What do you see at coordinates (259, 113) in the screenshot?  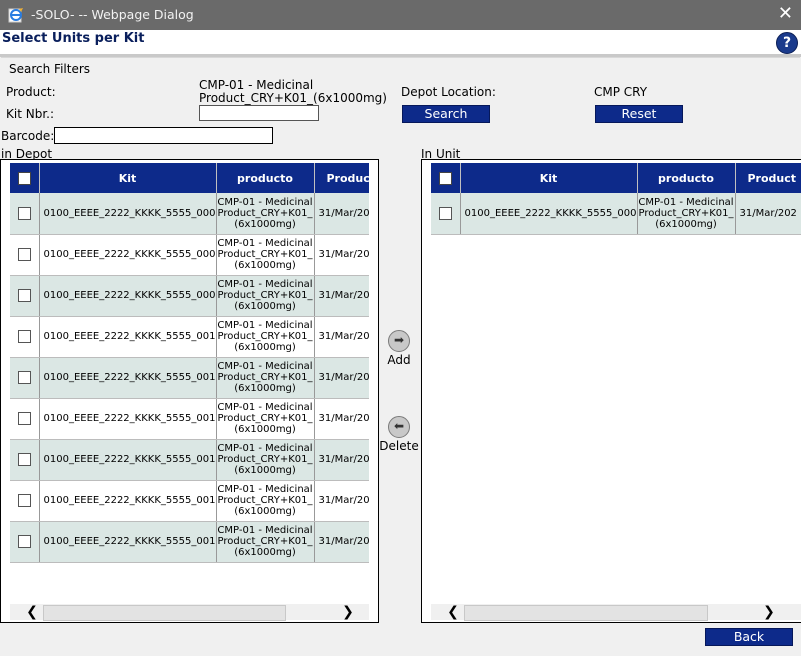 I see `kit-number-input` at bounding box center [259, 113].